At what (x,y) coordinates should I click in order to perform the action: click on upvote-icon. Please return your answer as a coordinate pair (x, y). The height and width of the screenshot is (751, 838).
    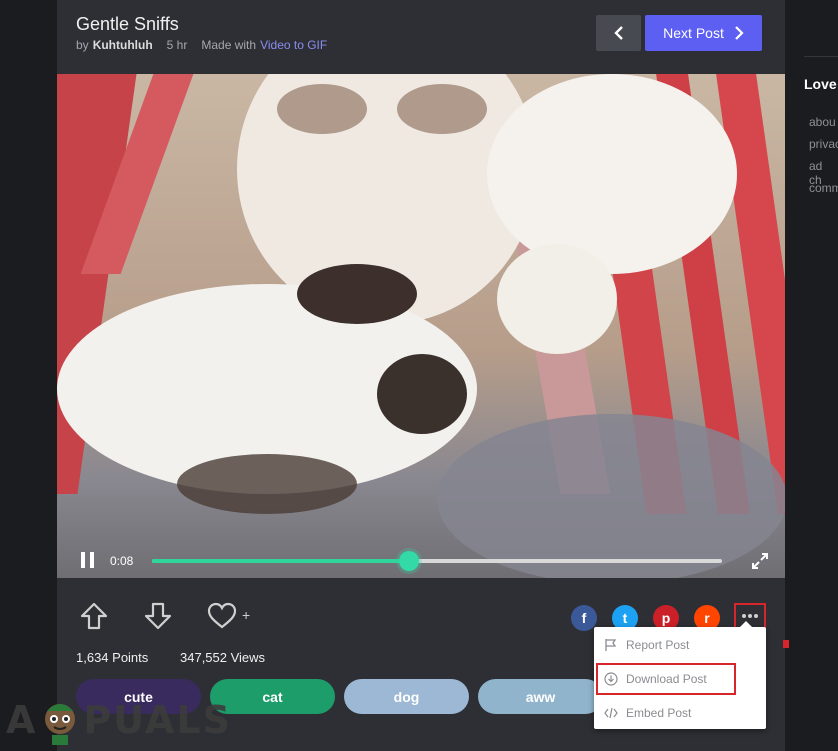
    Looking at the image, I should click on (94, 616).